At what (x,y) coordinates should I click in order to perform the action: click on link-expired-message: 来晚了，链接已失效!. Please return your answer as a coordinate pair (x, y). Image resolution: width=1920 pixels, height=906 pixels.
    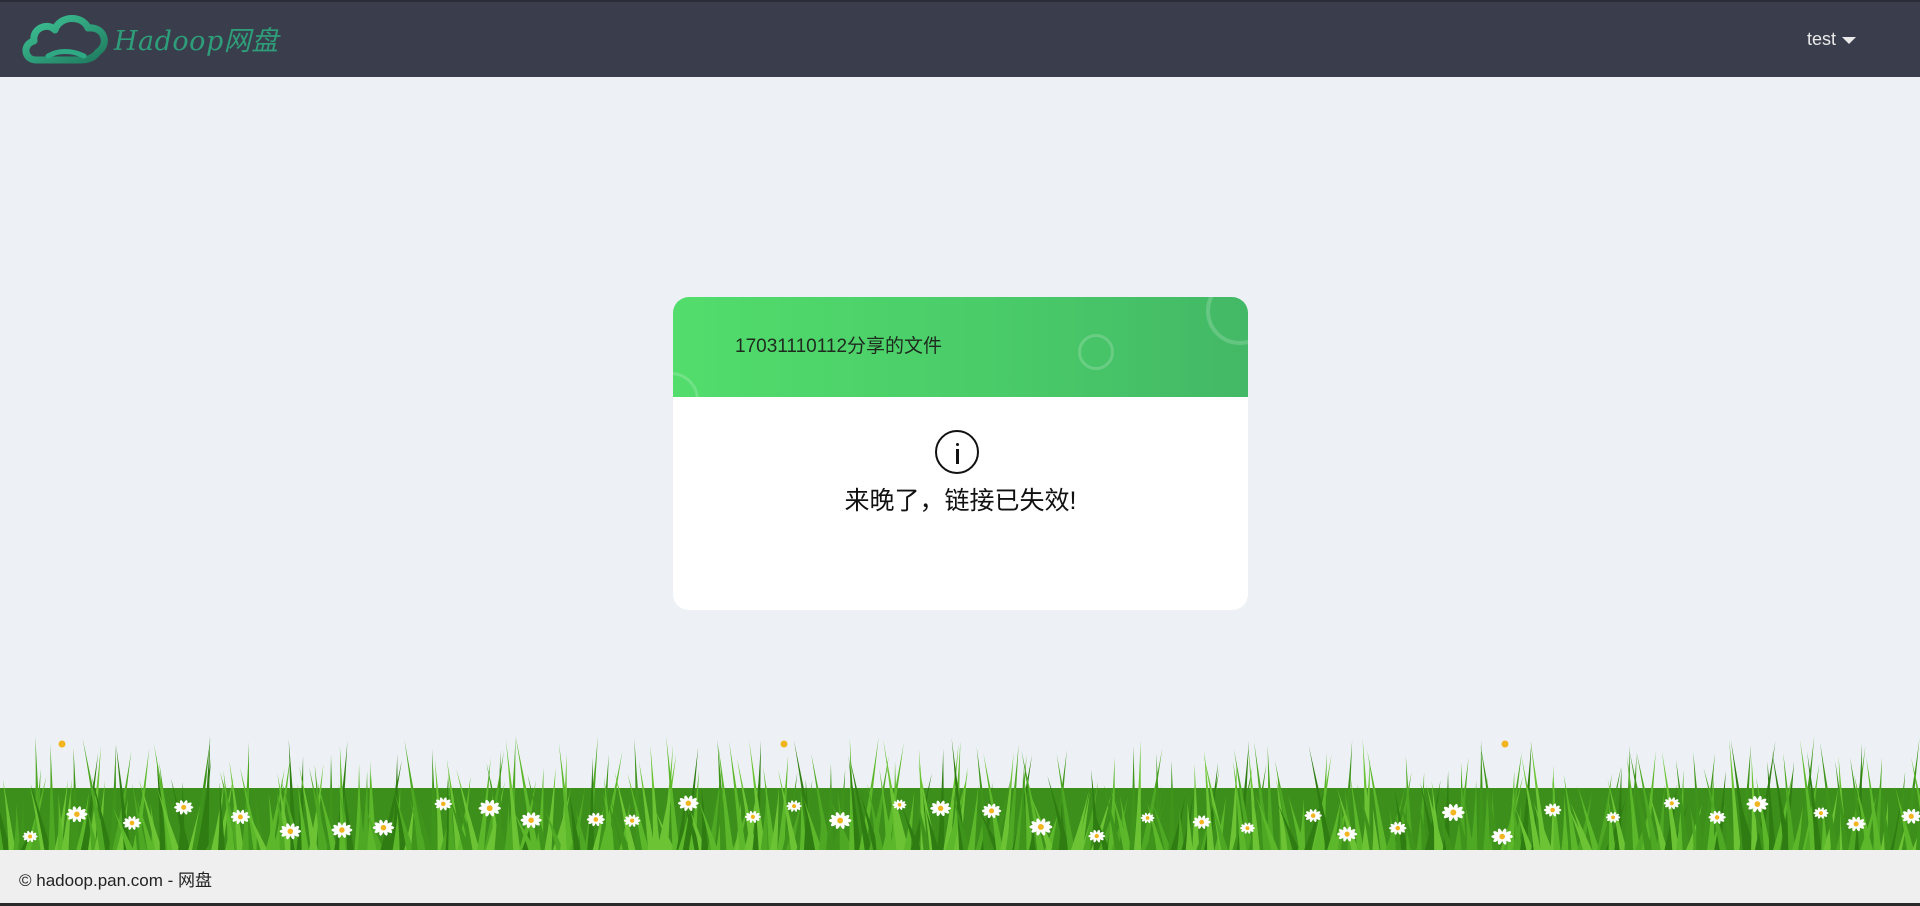
    Looking at the image, I should click on (960, 501).